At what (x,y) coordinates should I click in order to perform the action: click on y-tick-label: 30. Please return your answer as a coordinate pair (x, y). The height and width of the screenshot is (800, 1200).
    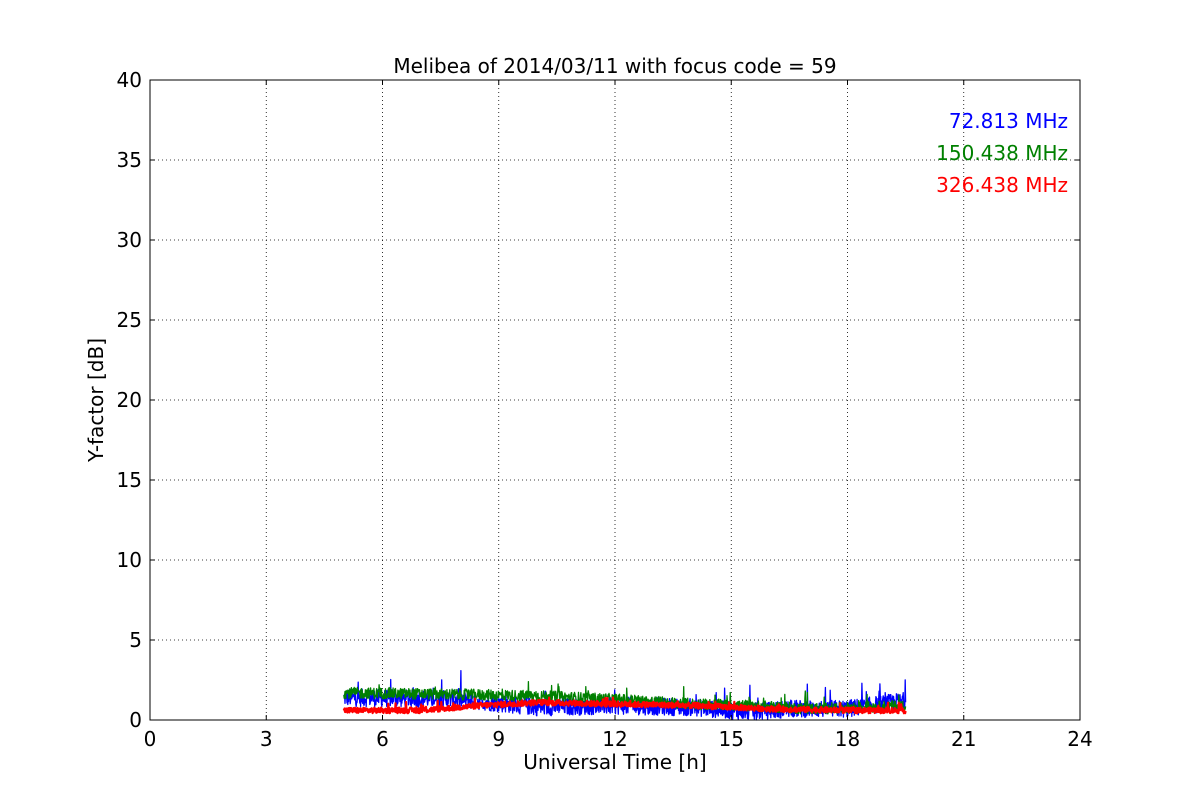
    Looking at the image, I should click on (129, 240).